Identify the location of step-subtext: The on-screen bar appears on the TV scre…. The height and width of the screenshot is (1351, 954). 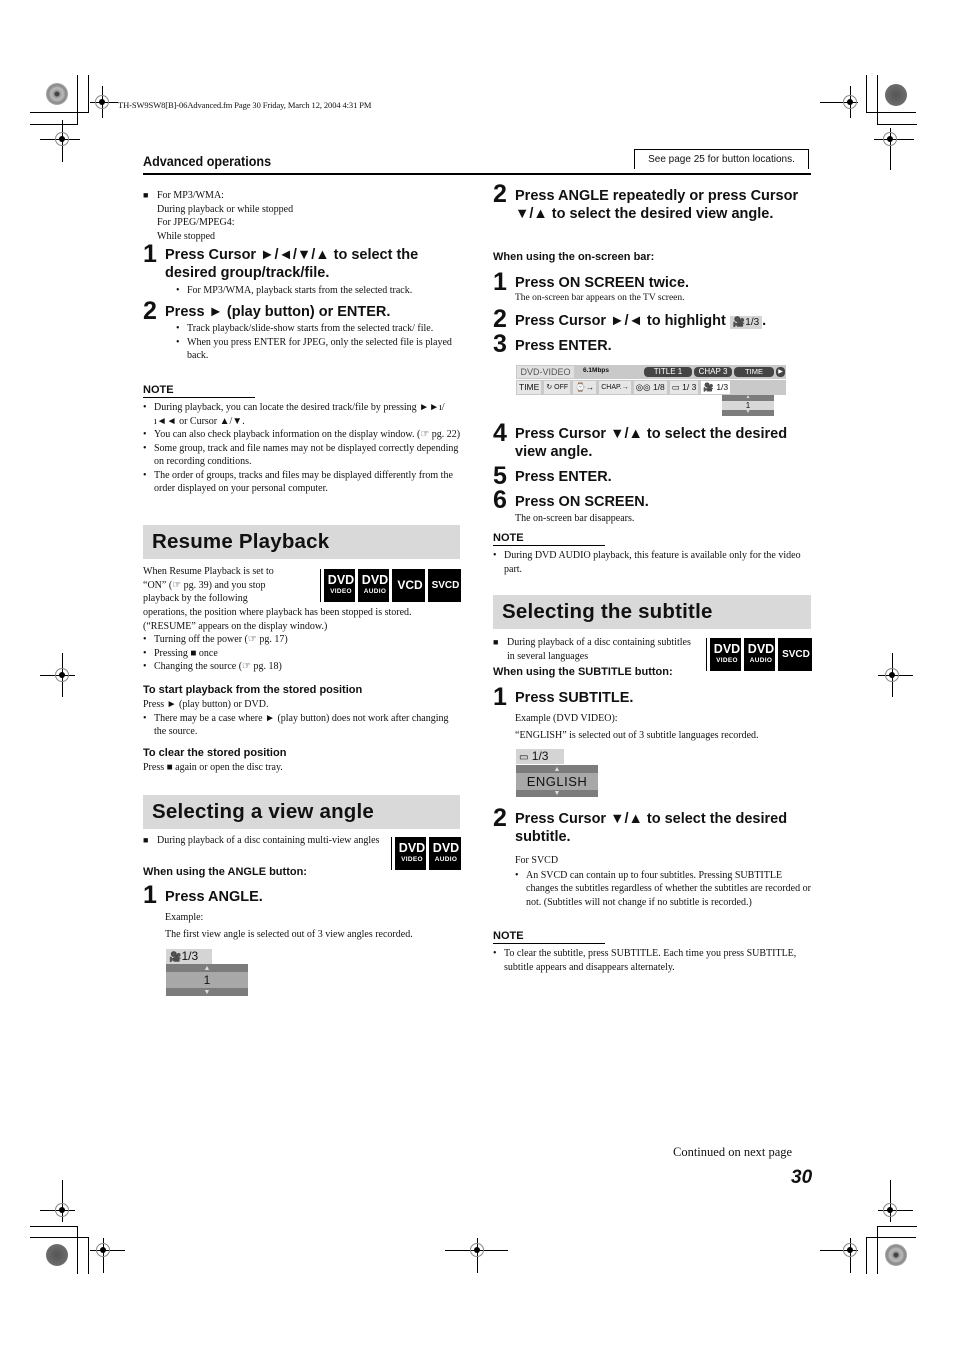
(600, 298).